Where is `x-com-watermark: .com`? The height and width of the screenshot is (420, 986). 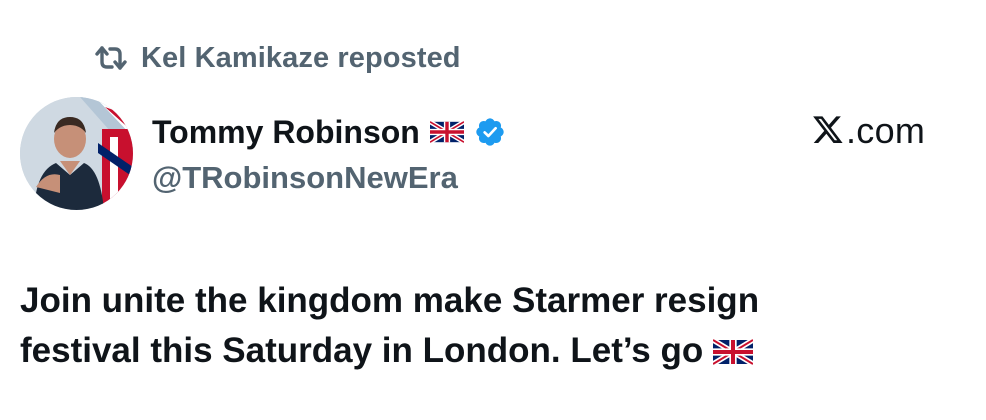
x-com-watermark: .com is located at coordinates (868, 131).